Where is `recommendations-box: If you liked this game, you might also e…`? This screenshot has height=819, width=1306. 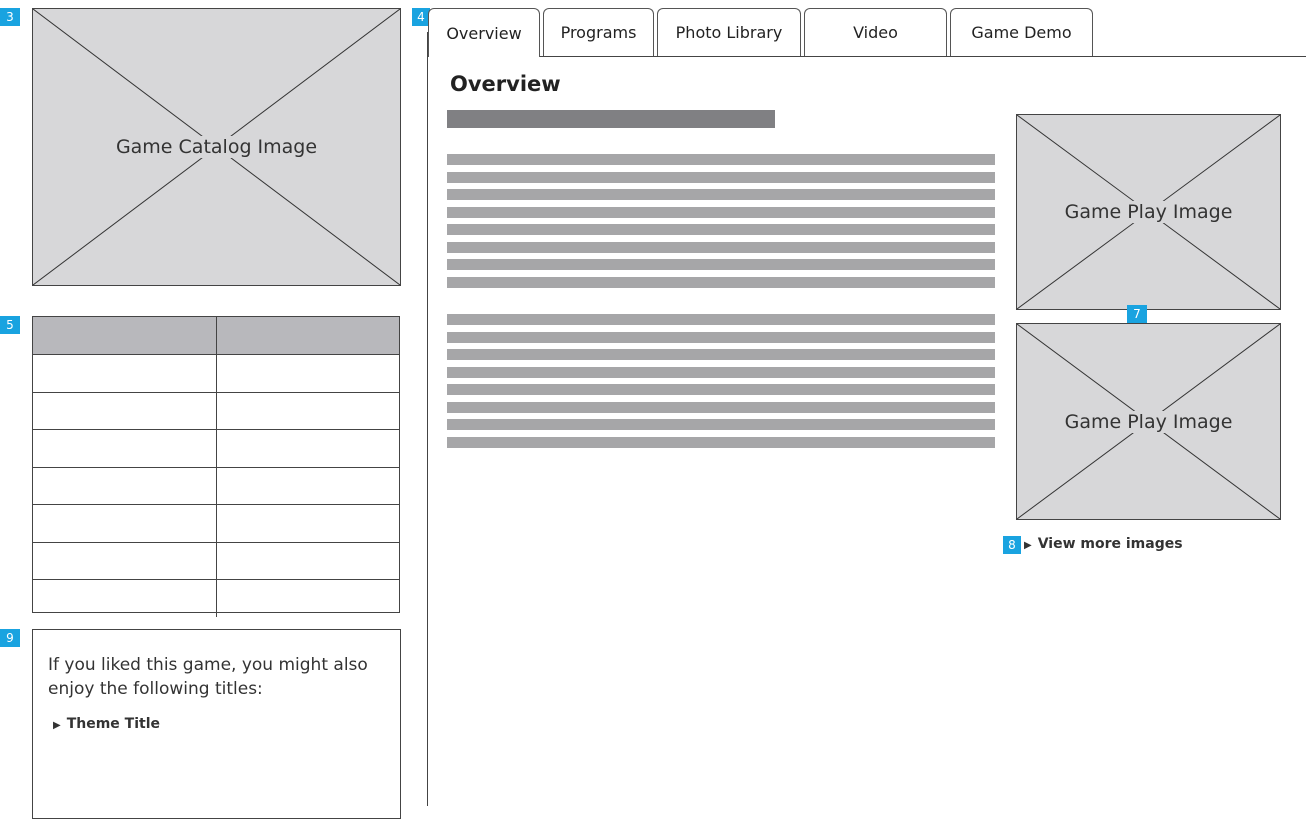
recommendations-box: If you liked this game, you might also e… is located at coordinates (216, 724).